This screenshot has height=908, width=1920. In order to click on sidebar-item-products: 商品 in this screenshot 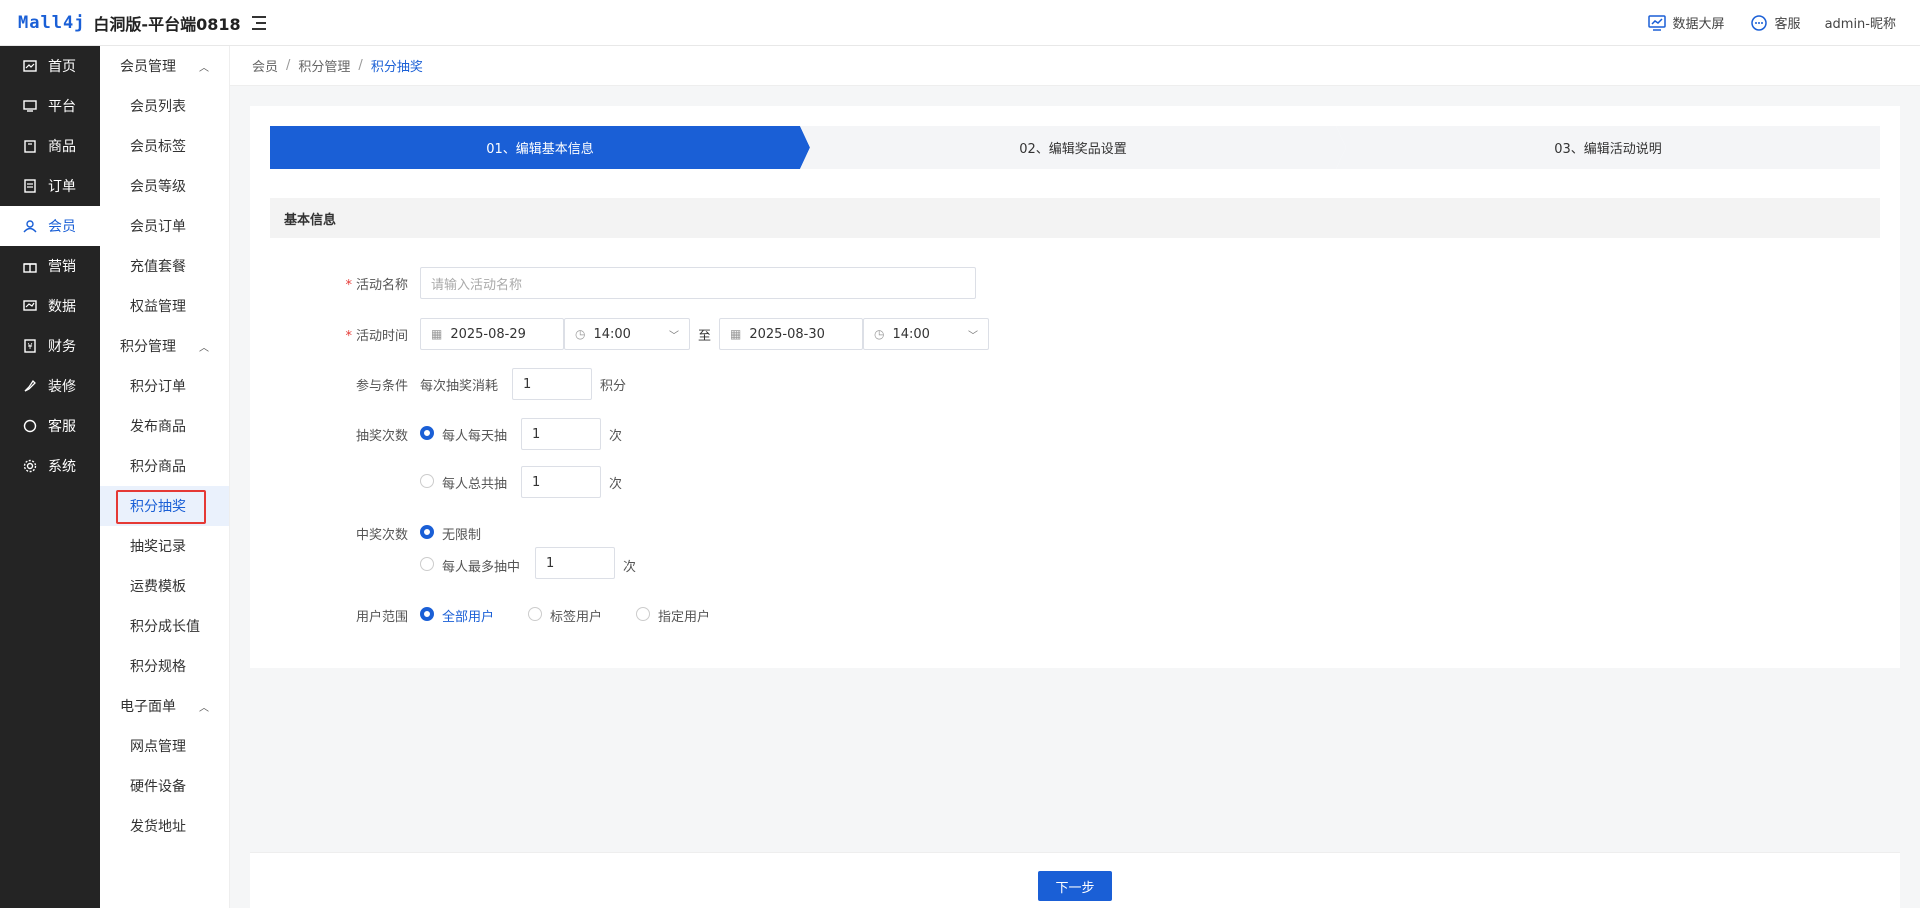, I will do `click(50, 146)`.